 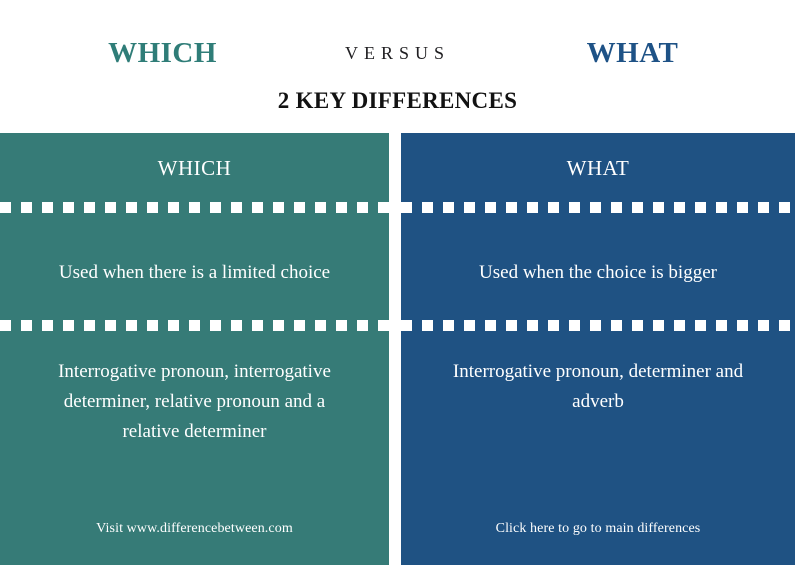 What do you see at coordinates (632, 52) in the screenshot?
I see `header-term-what: WHAT` at bounding box center [632, 52].